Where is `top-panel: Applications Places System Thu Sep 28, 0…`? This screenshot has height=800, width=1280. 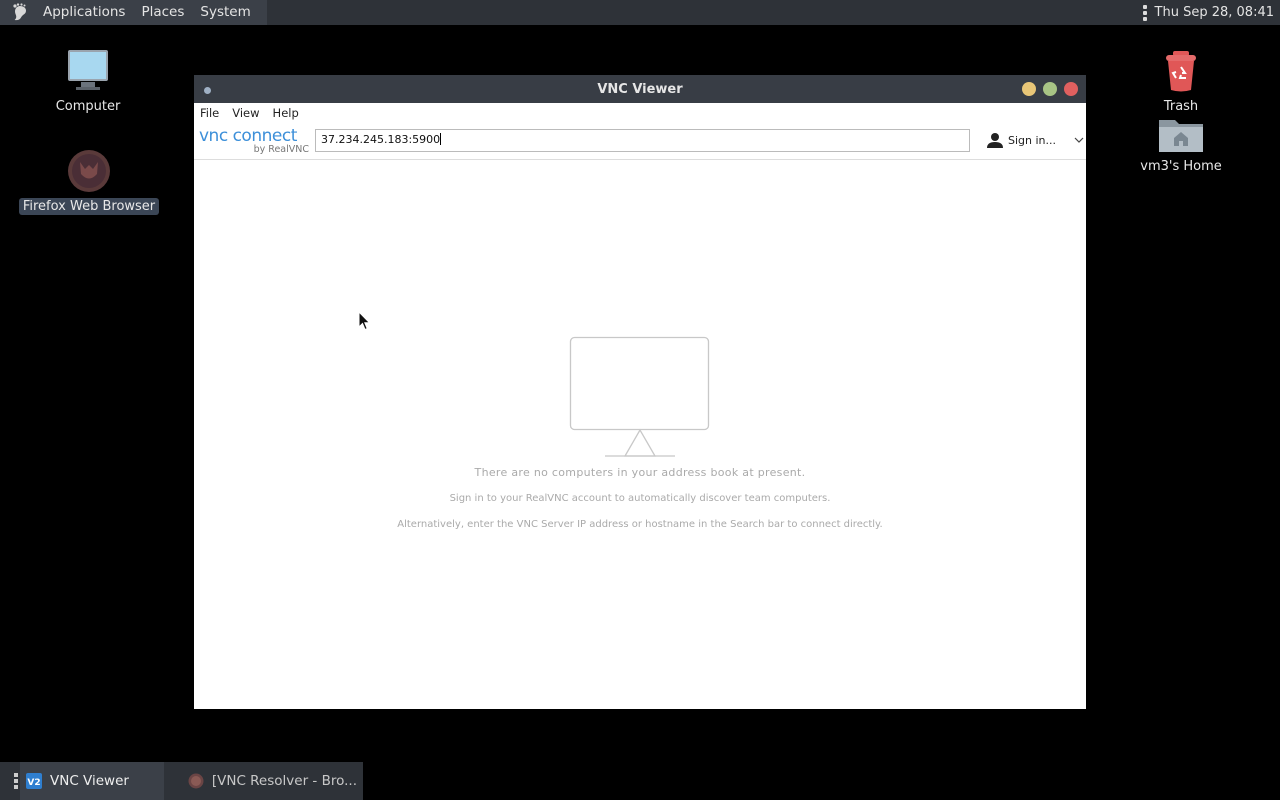
top-panel: Applications Places System Thu Sep 28, 0… is located at coordinates (640, 12).